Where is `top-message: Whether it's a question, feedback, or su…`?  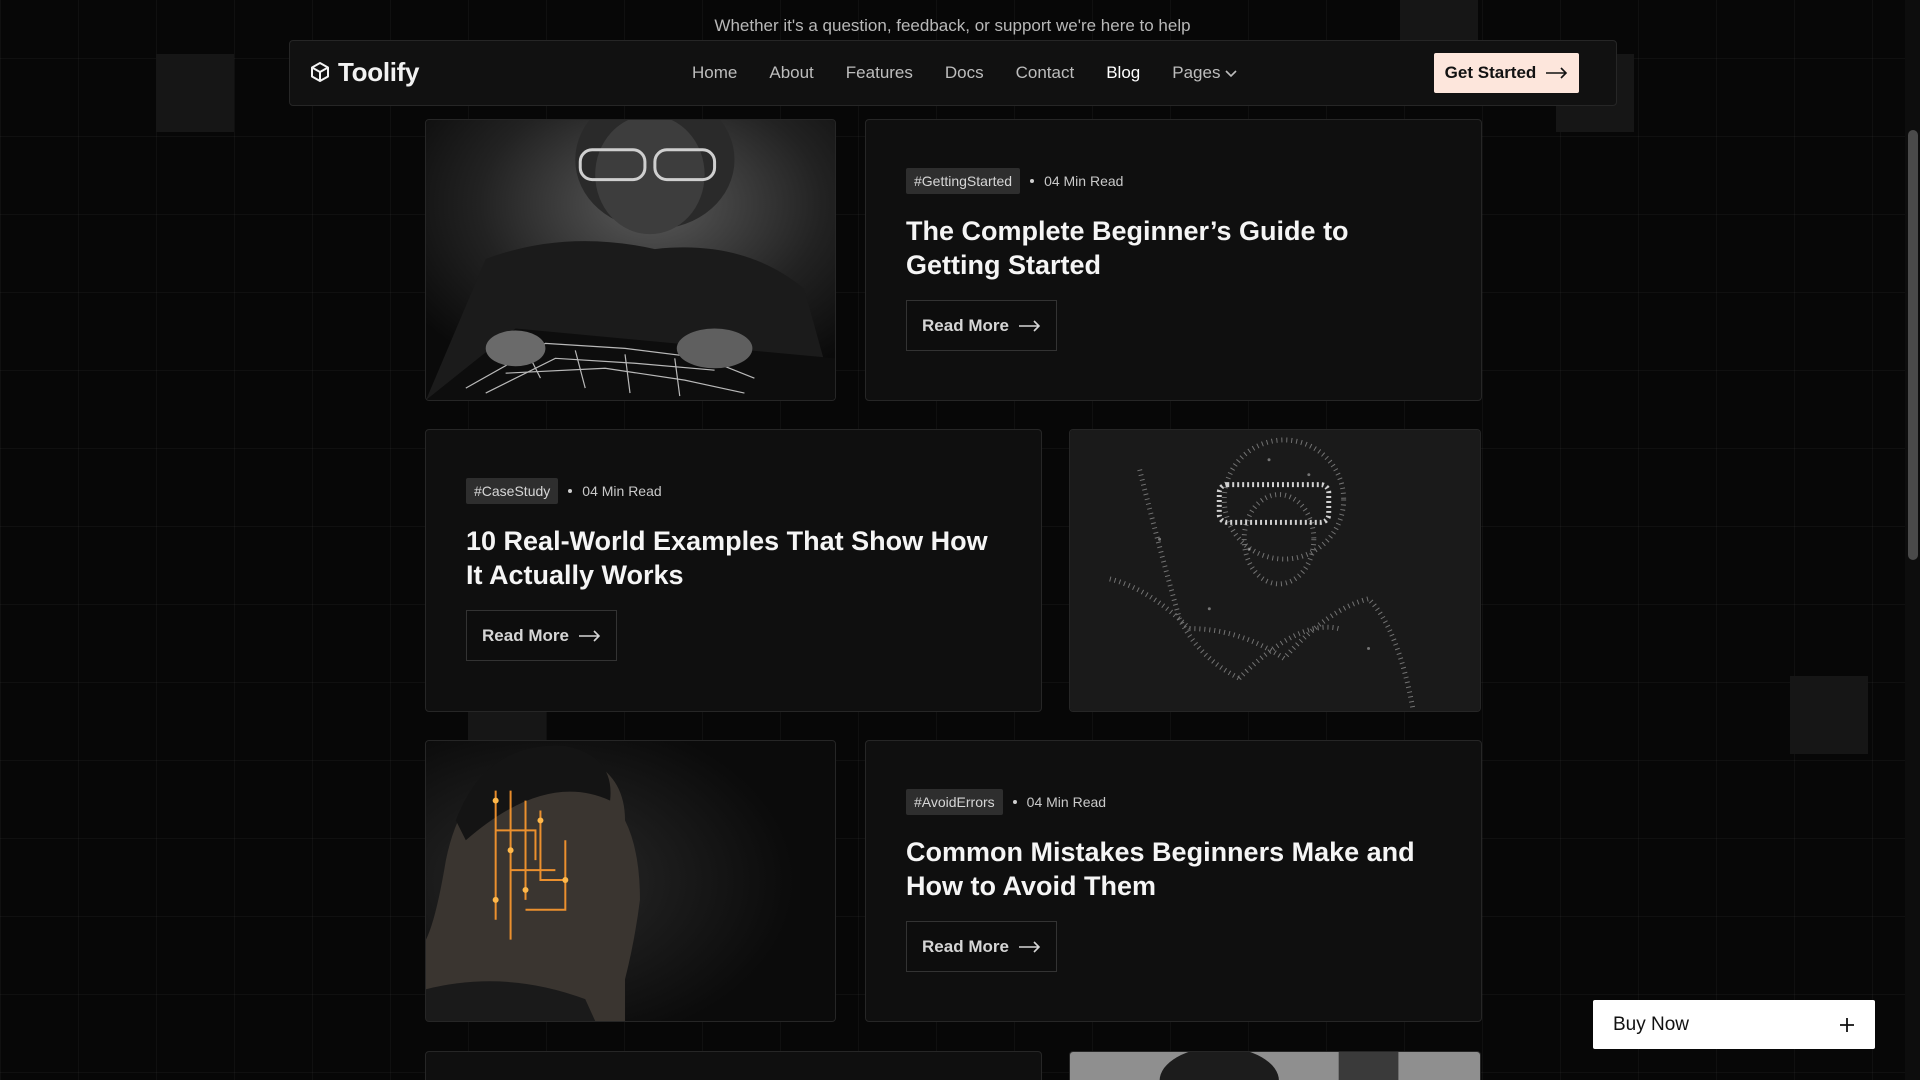 top-message: Whether it's a question, feedback, or su… is located at coordinates (952, 25).